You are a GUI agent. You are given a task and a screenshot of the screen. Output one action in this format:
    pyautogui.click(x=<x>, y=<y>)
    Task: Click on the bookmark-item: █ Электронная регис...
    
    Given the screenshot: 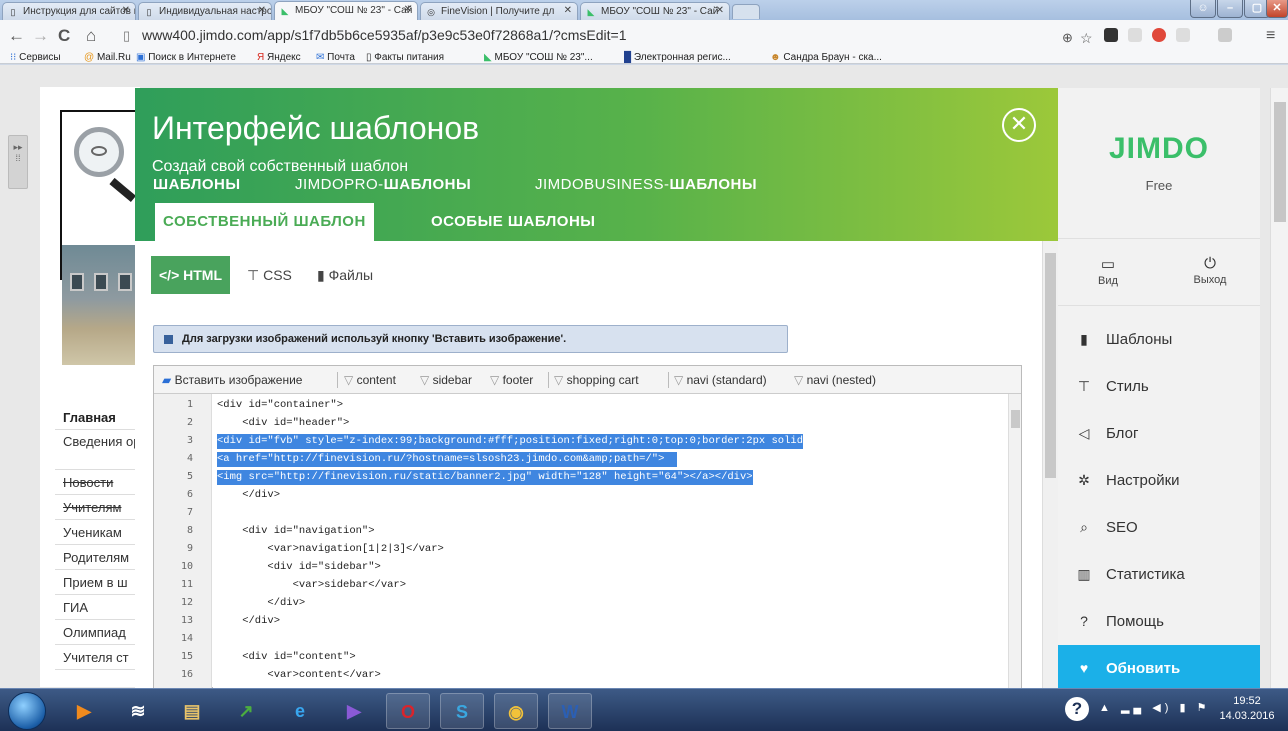 What is the action you would take?
    pyautogui.click(x=677, y=57)
    